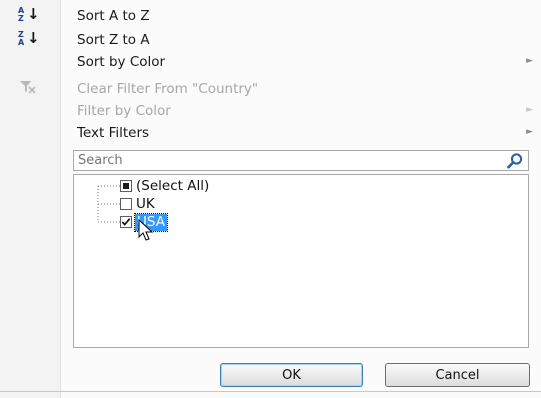 This screenshot has width=541, height=398. I want to click on clear-filter-icon, so click(30, 89).